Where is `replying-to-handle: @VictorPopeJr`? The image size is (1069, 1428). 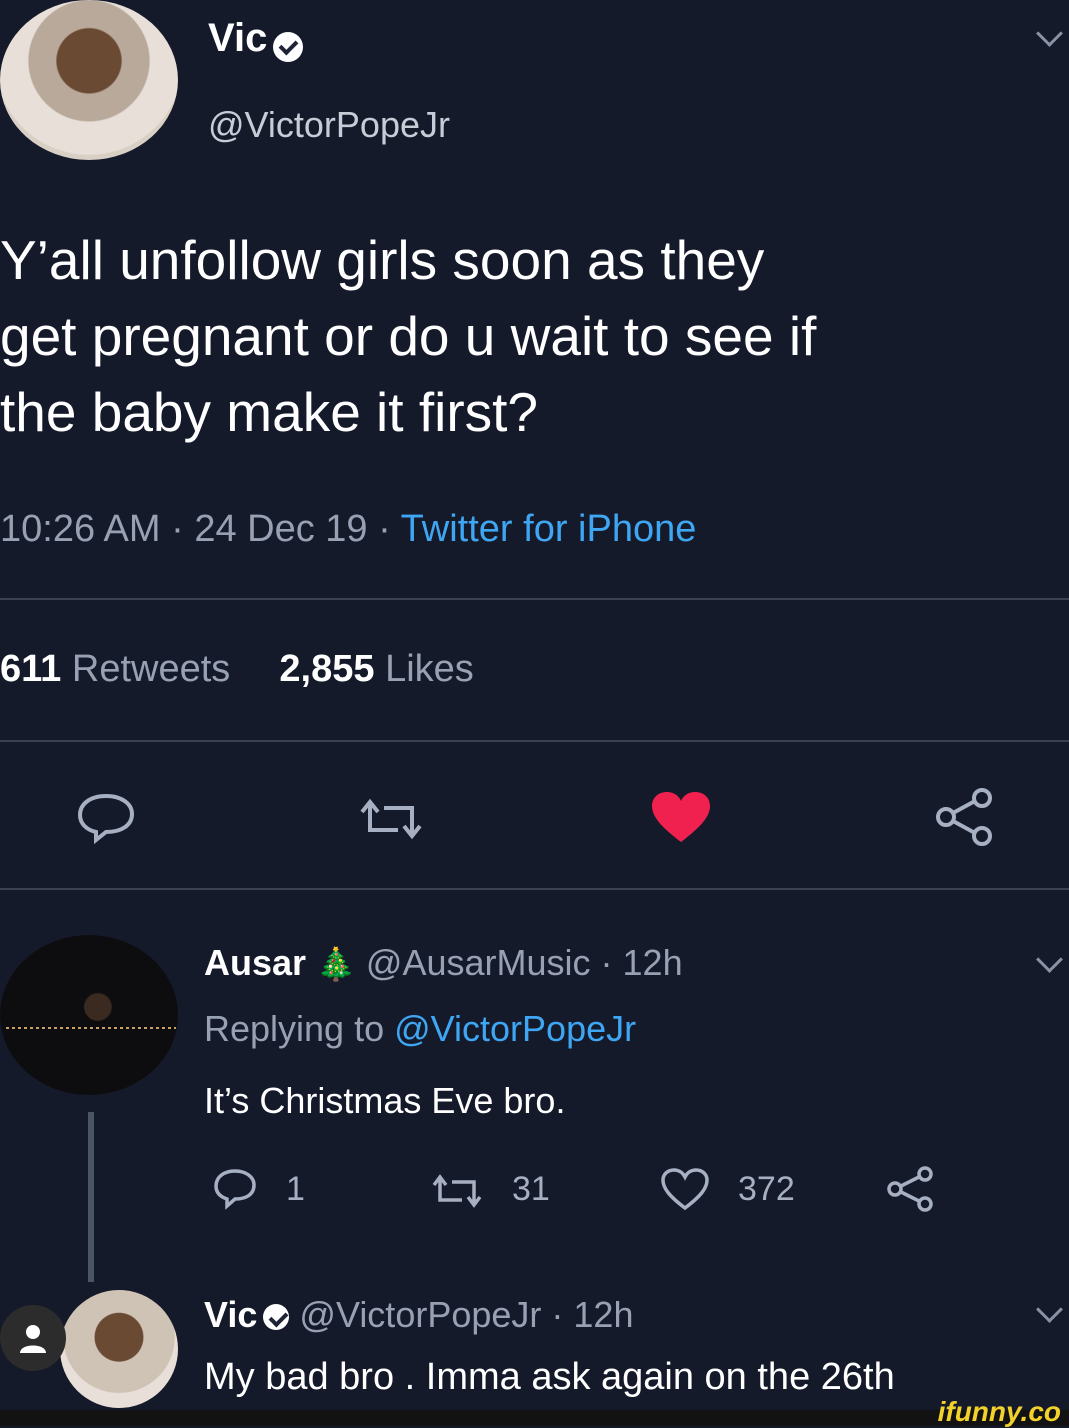
replying-to-handle: @VictorPopeJr is located at coordinates (515, 1028).